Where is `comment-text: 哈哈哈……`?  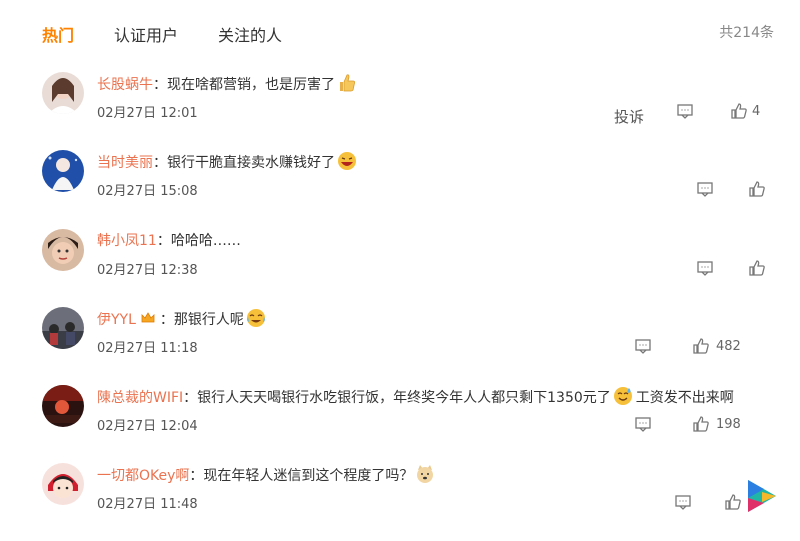 comment-text: 哈哈哈…… is located at coordinates (205, 241).